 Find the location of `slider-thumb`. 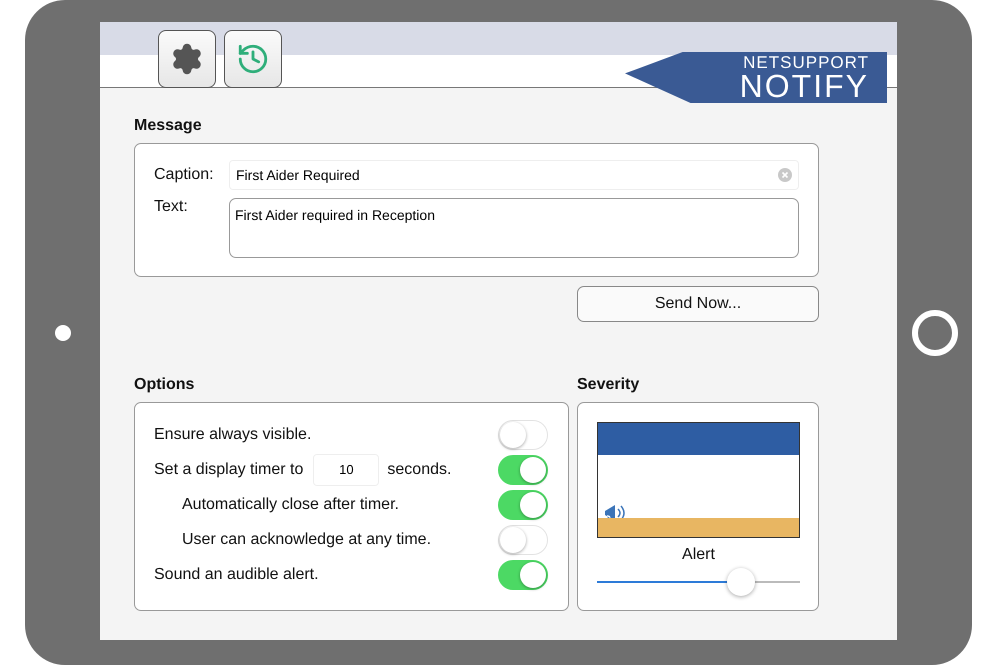

slider-thumb is located at coordinates (741, 582).